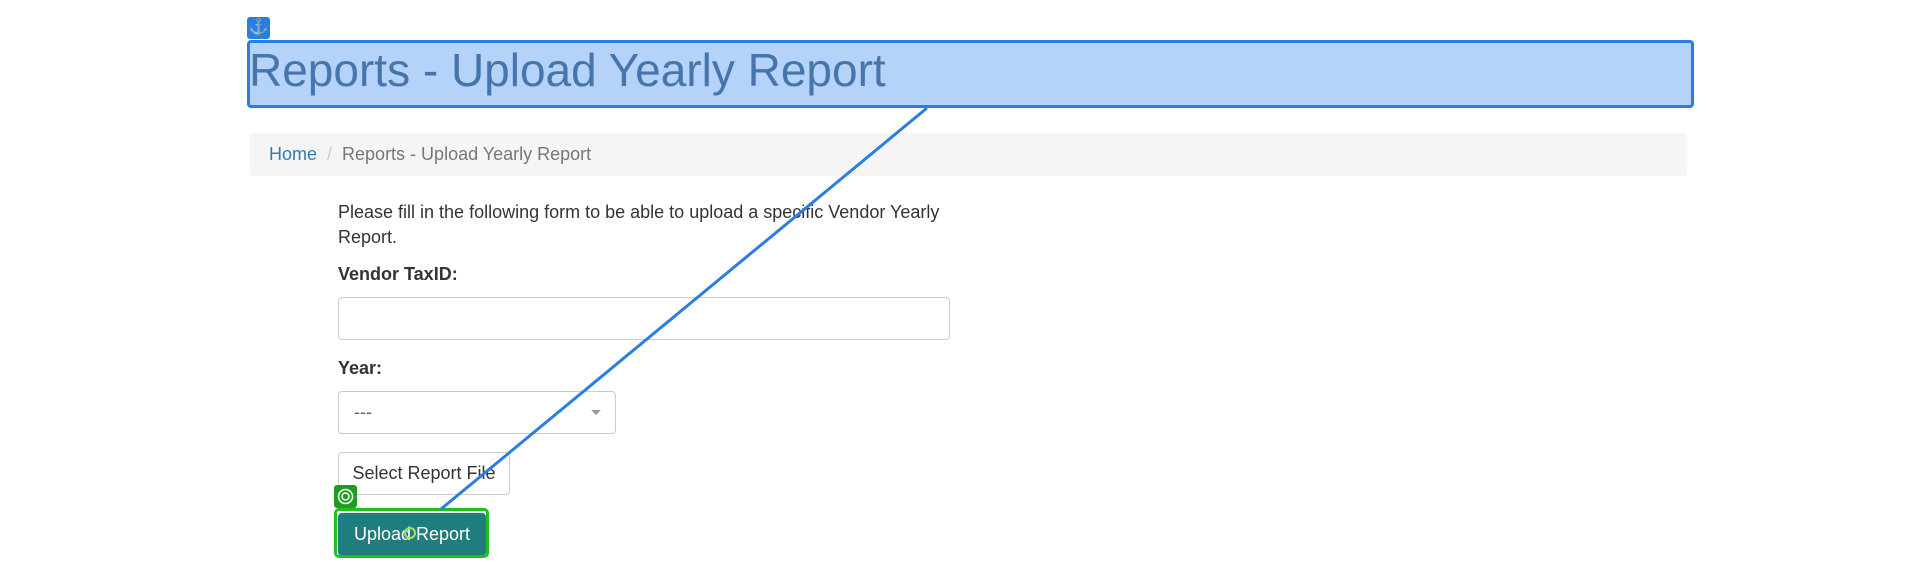 This screenshot has width=1920, height=573. Describe the element at coordinates (970, 74) in the screenshot. I see `title-highlight-overlay` at that location.